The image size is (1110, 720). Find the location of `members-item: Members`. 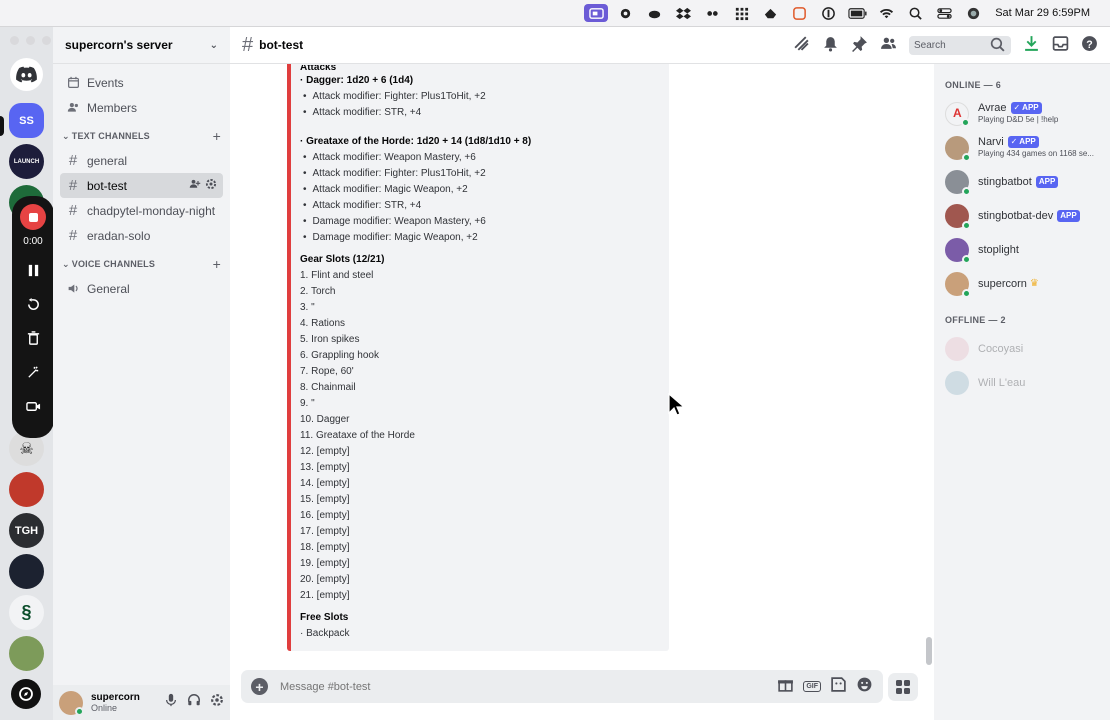

members-item: Members is located at coordinates (141, 107).